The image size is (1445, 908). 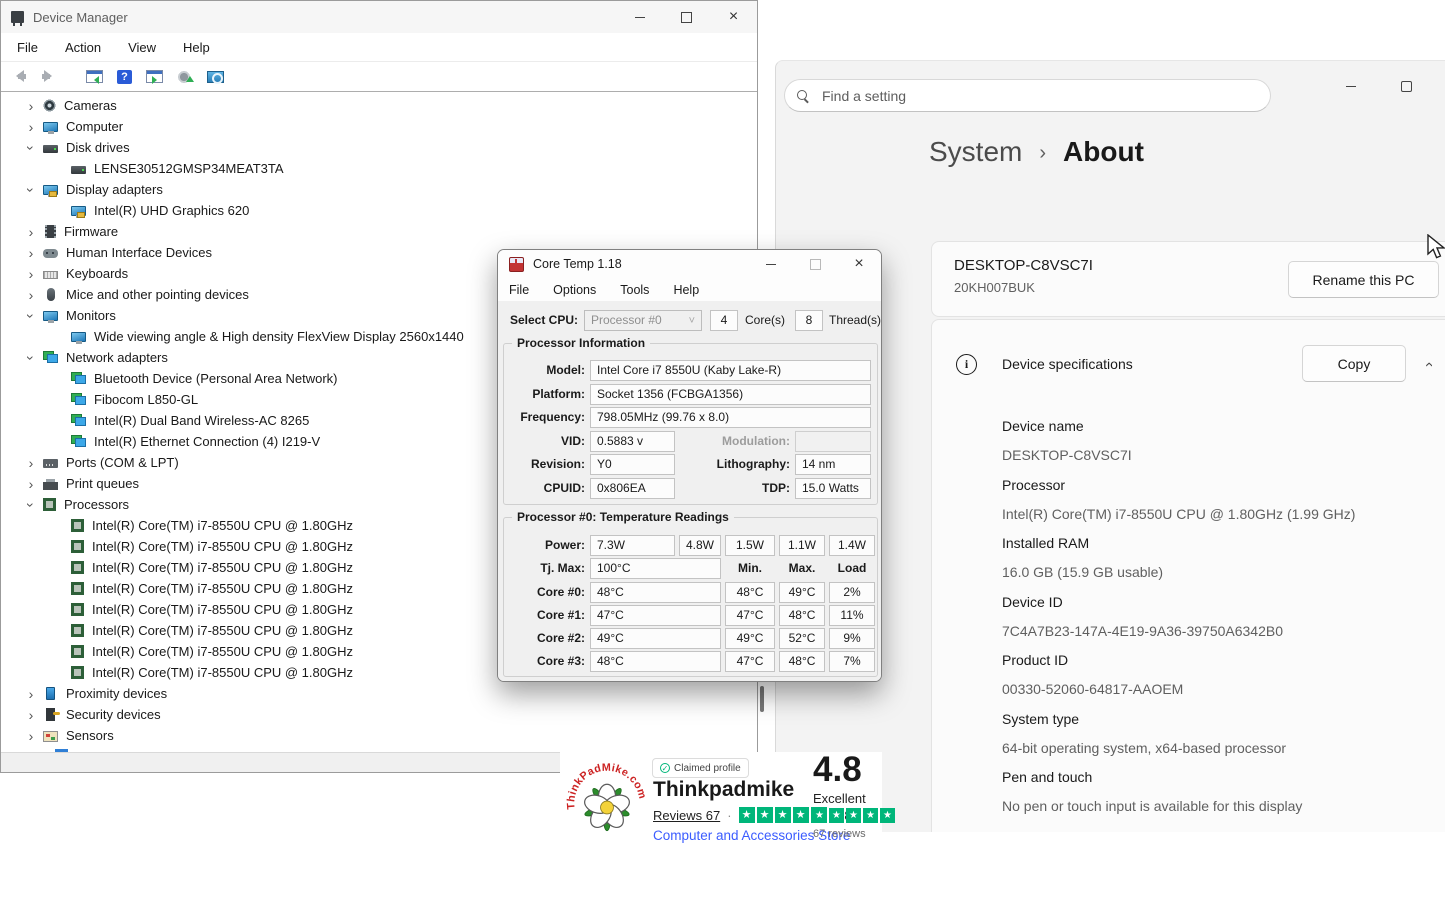 What do you see at coordinates (776, 488) in the screenshot?
I see `tdp-label: TDP:` at bounding box center [776, 488].